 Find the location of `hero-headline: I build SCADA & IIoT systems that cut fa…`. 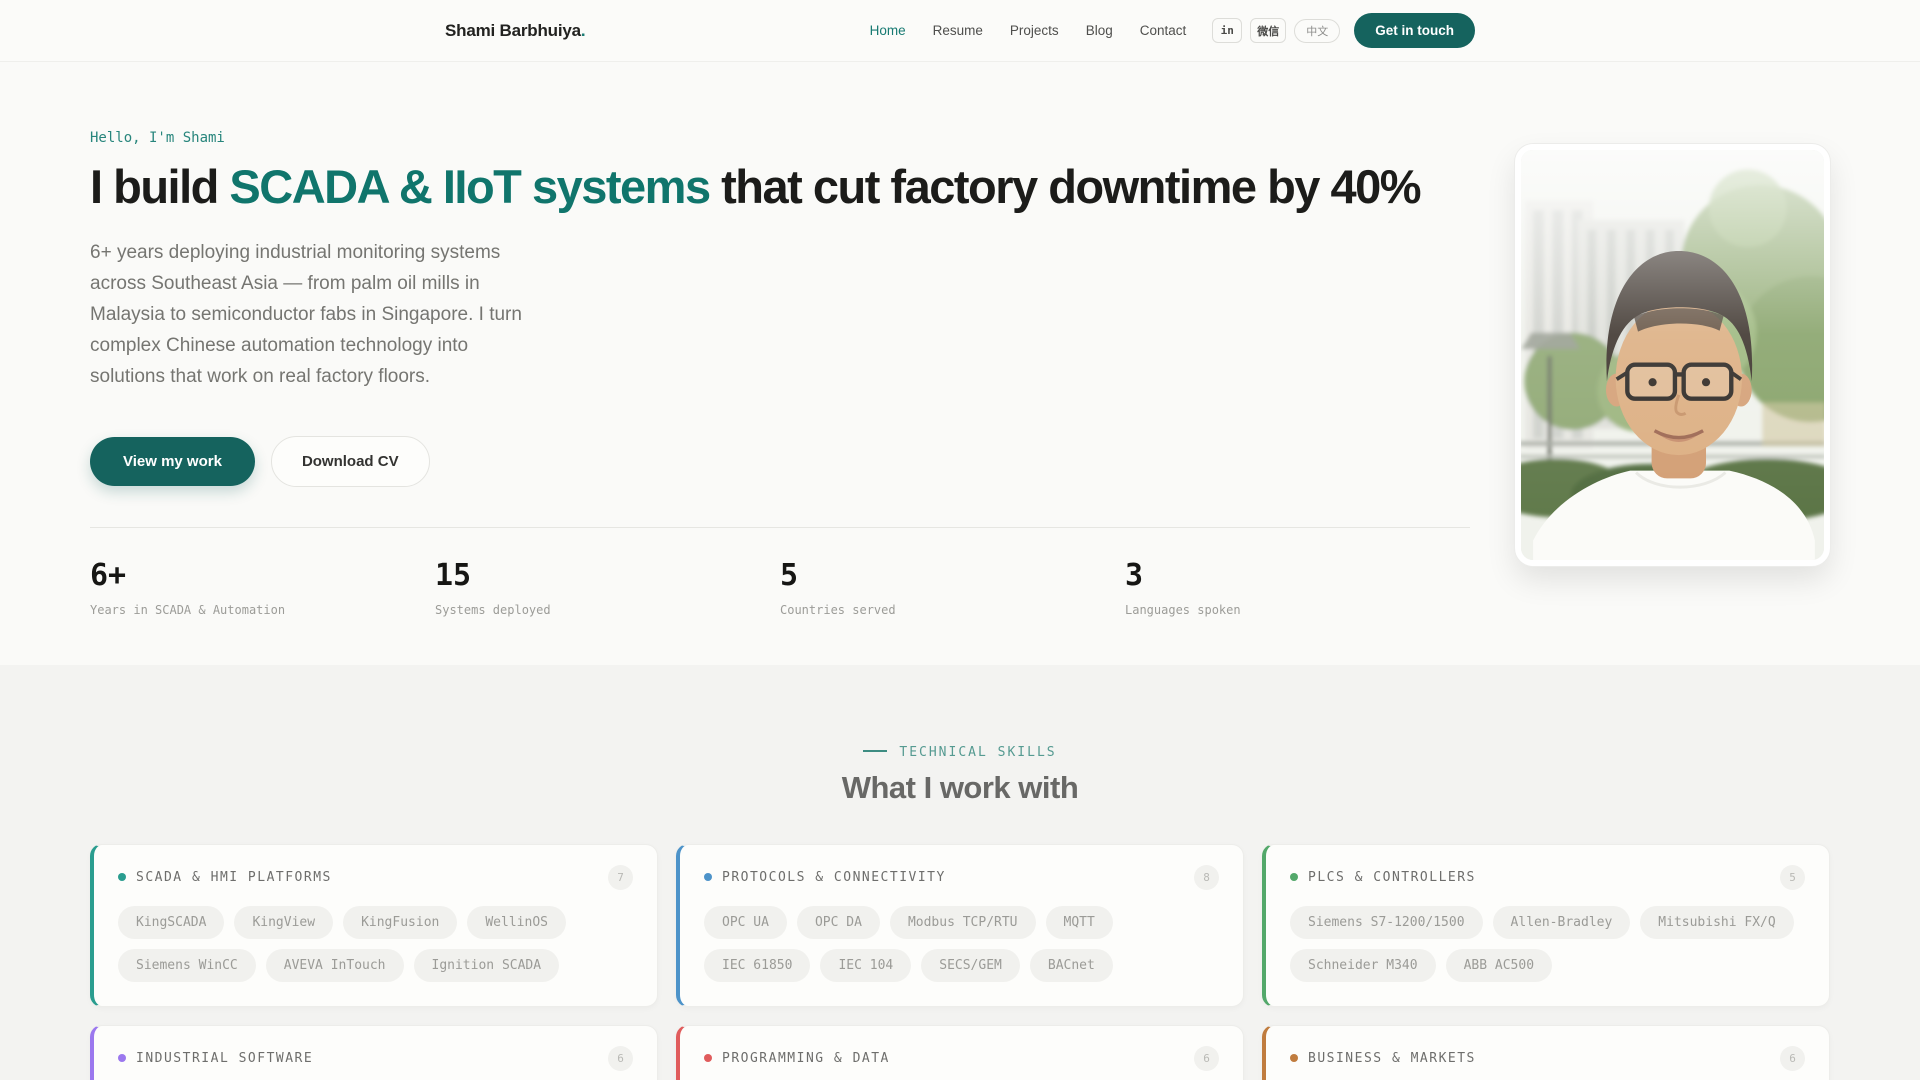

hero-headline: I build SCADA & IIoT systems that cut fa… is located at coordinates (780, 186).